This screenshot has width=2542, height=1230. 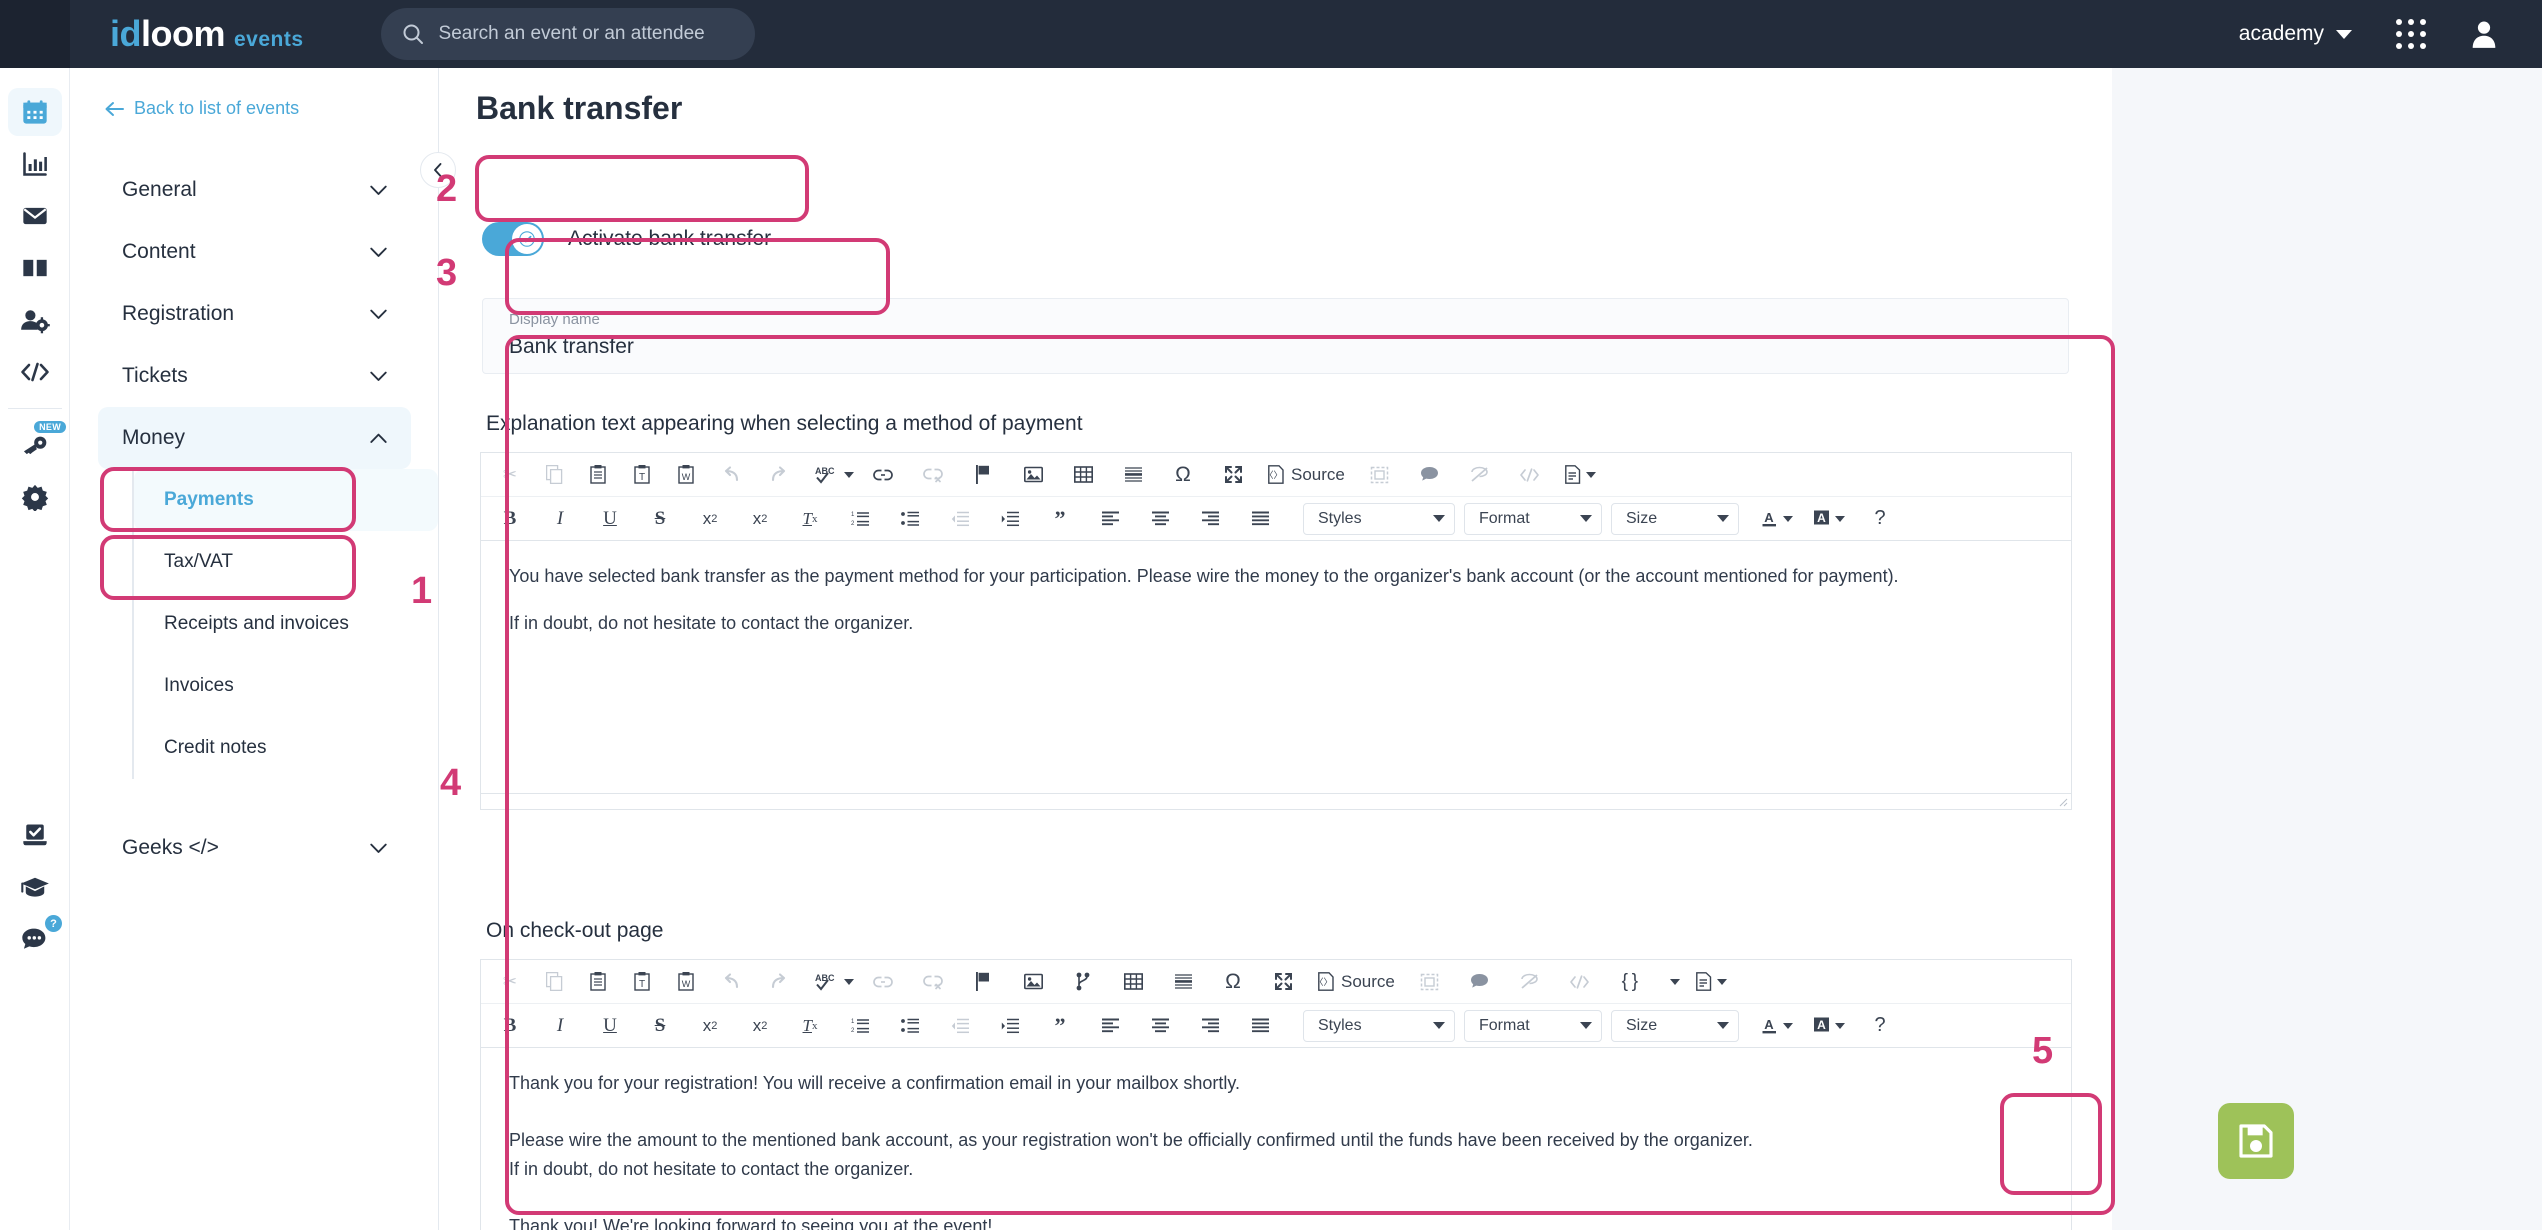 What do you see at coordinates (983, 475) in the screenshot?
I see `anchor-flag-icon` at bounding box center [983, 475].